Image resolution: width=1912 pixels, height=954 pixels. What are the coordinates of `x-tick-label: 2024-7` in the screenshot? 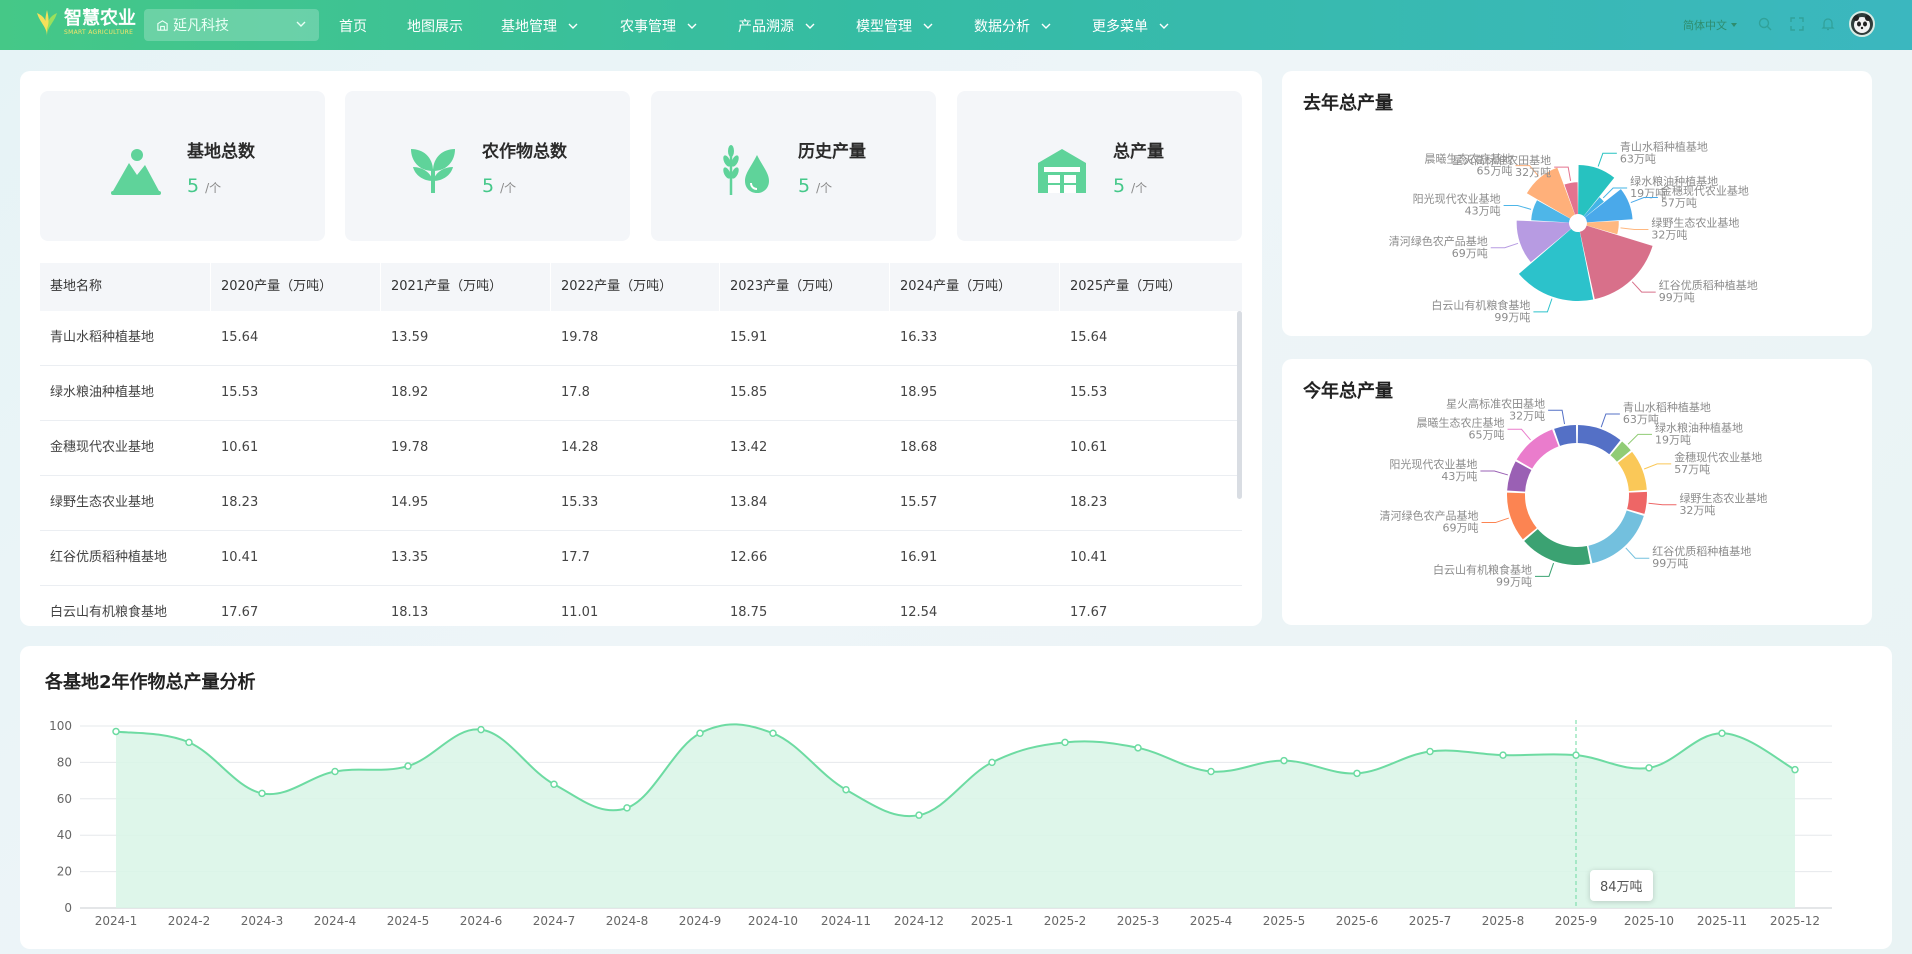 It's located at (554, 921).